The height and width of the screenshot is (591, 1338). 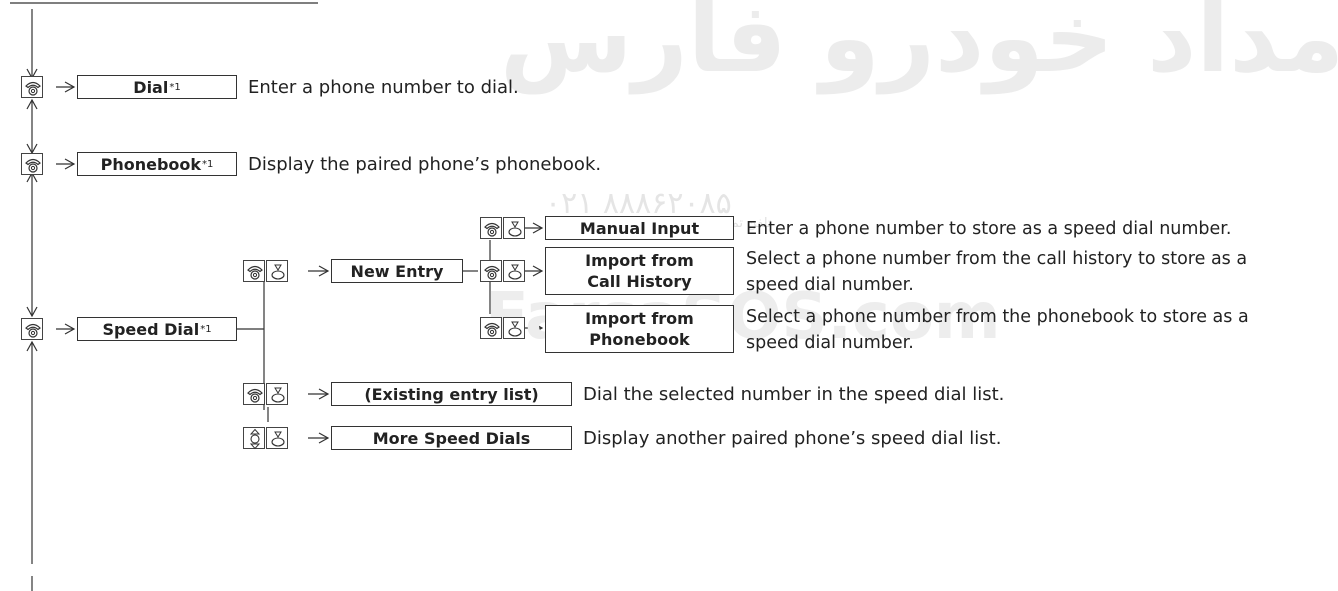 What do you see at coordinates (175, 87) in the screenshot?
I see `dial-note: *1` at bounding box center [175, 87].